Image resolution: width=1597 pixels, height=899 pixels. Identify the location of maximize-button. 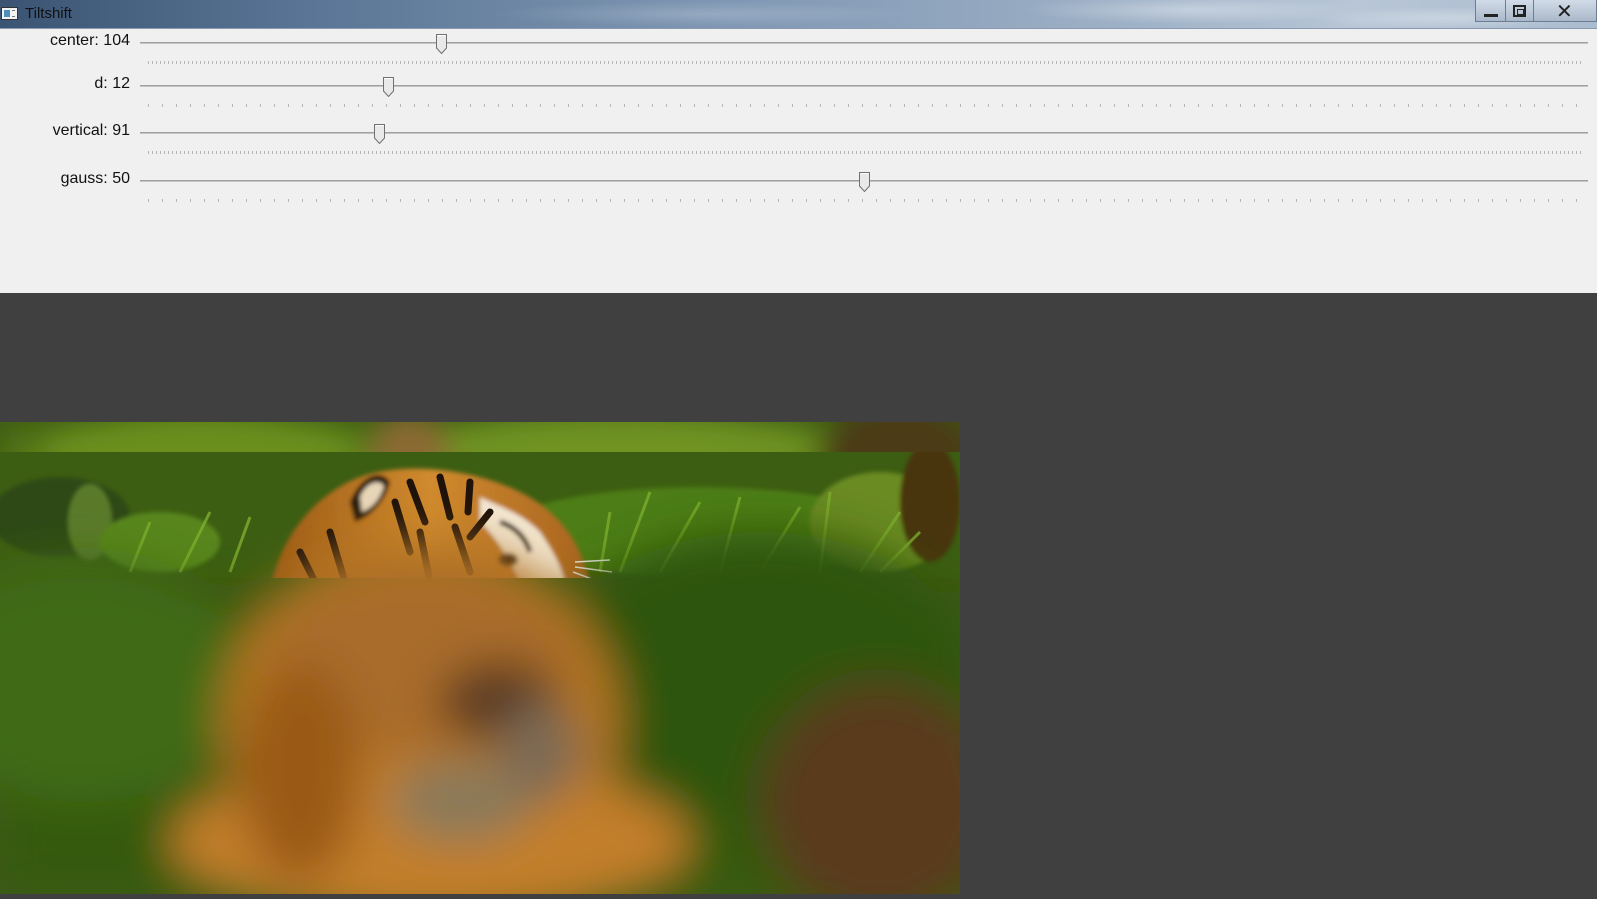
(1519, 11).